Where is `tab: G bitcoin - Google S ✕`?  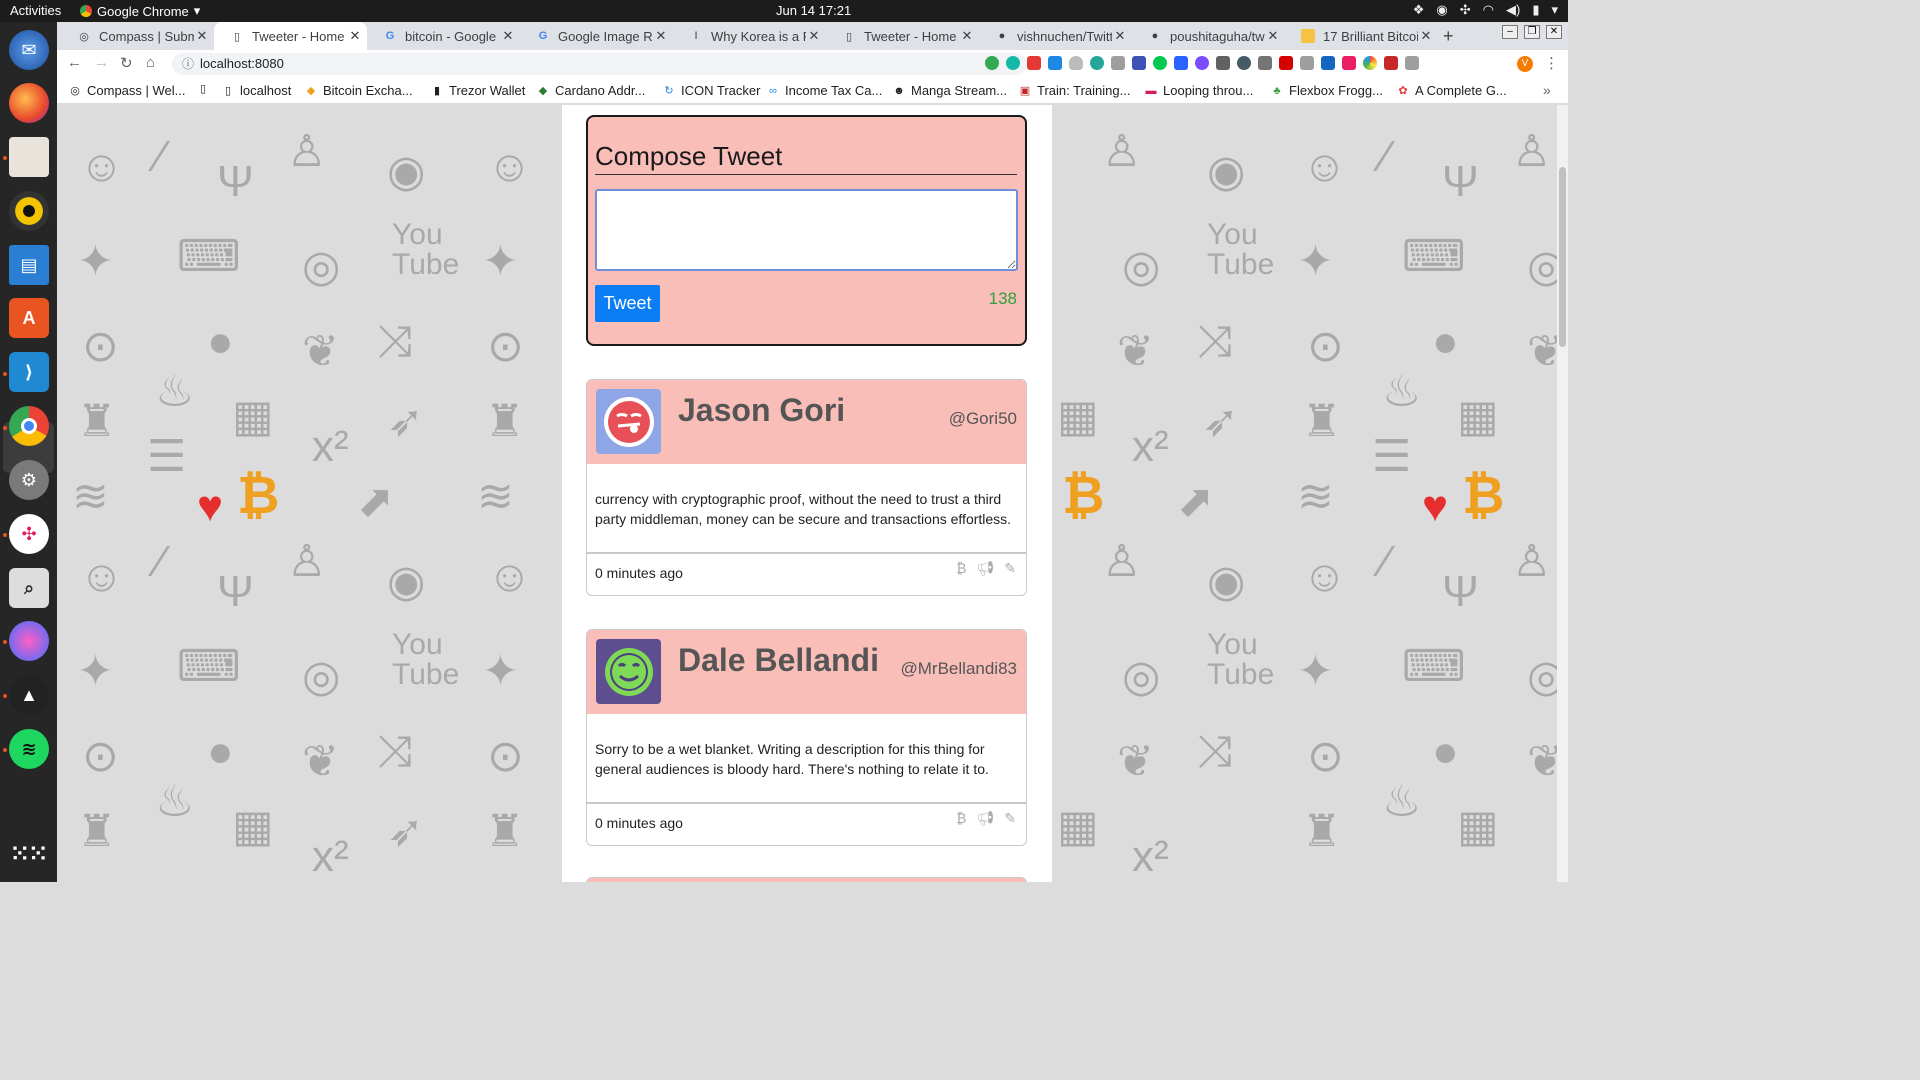 tab: G bitcoin - Google S ✕ is located at coordinates (443, 36).